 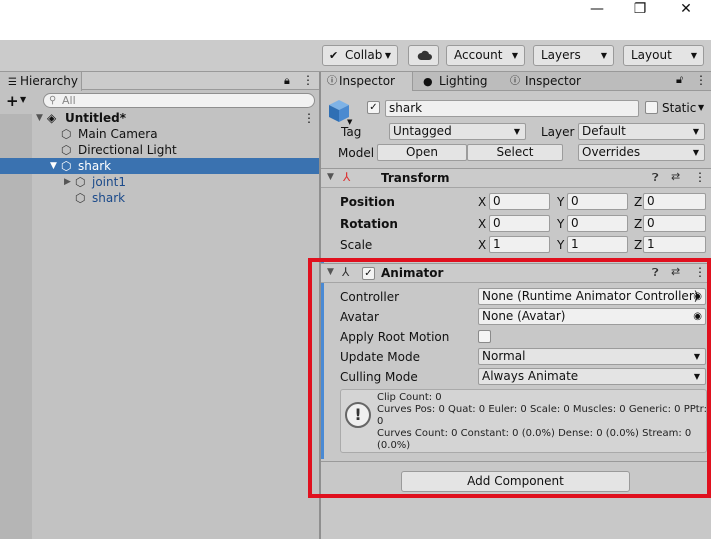 I want to click on collab-button: ✔ Collab ▼, so click(x=360, y=55).